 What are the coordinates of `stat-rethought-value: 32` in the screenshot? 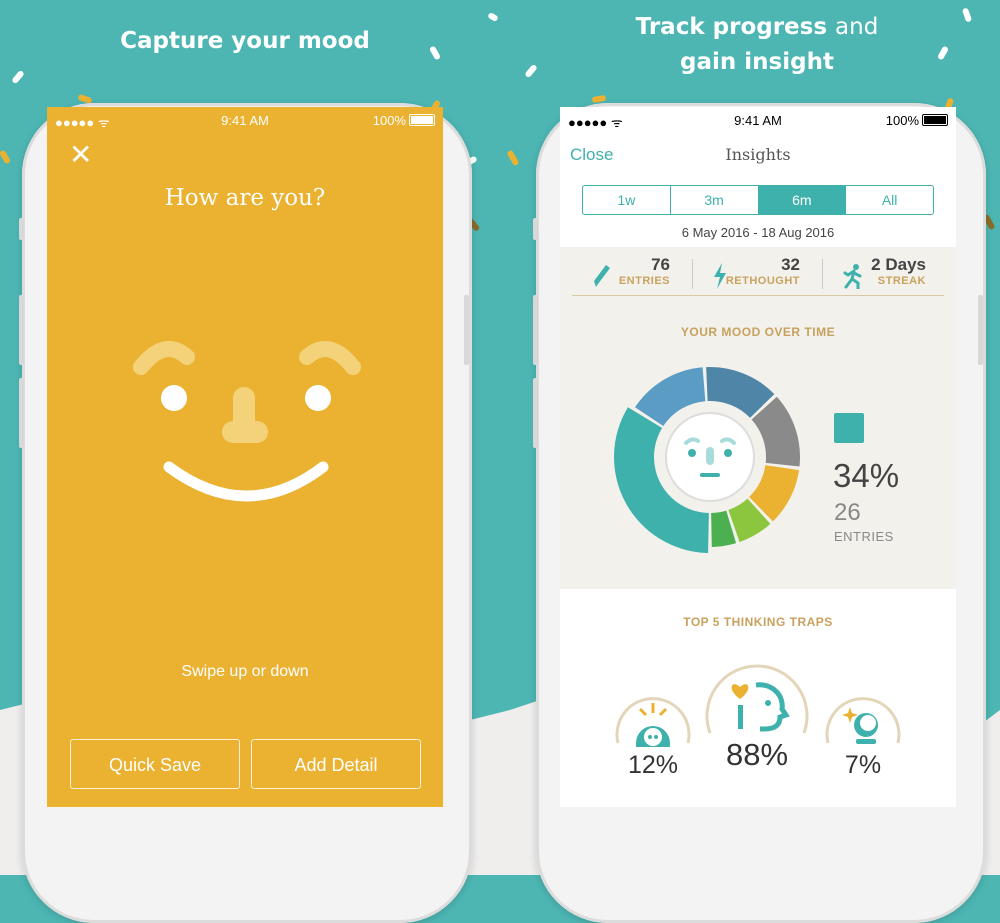 It's located at (790, 264).